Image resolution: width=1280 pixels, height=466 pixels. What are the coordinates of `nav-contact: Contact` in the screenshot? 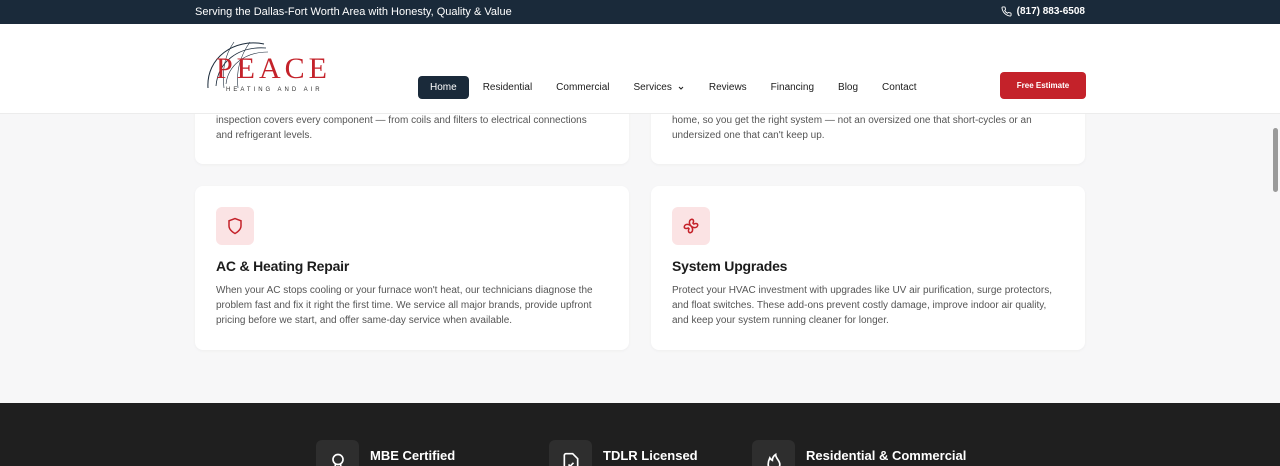 It's located at (899, 87).